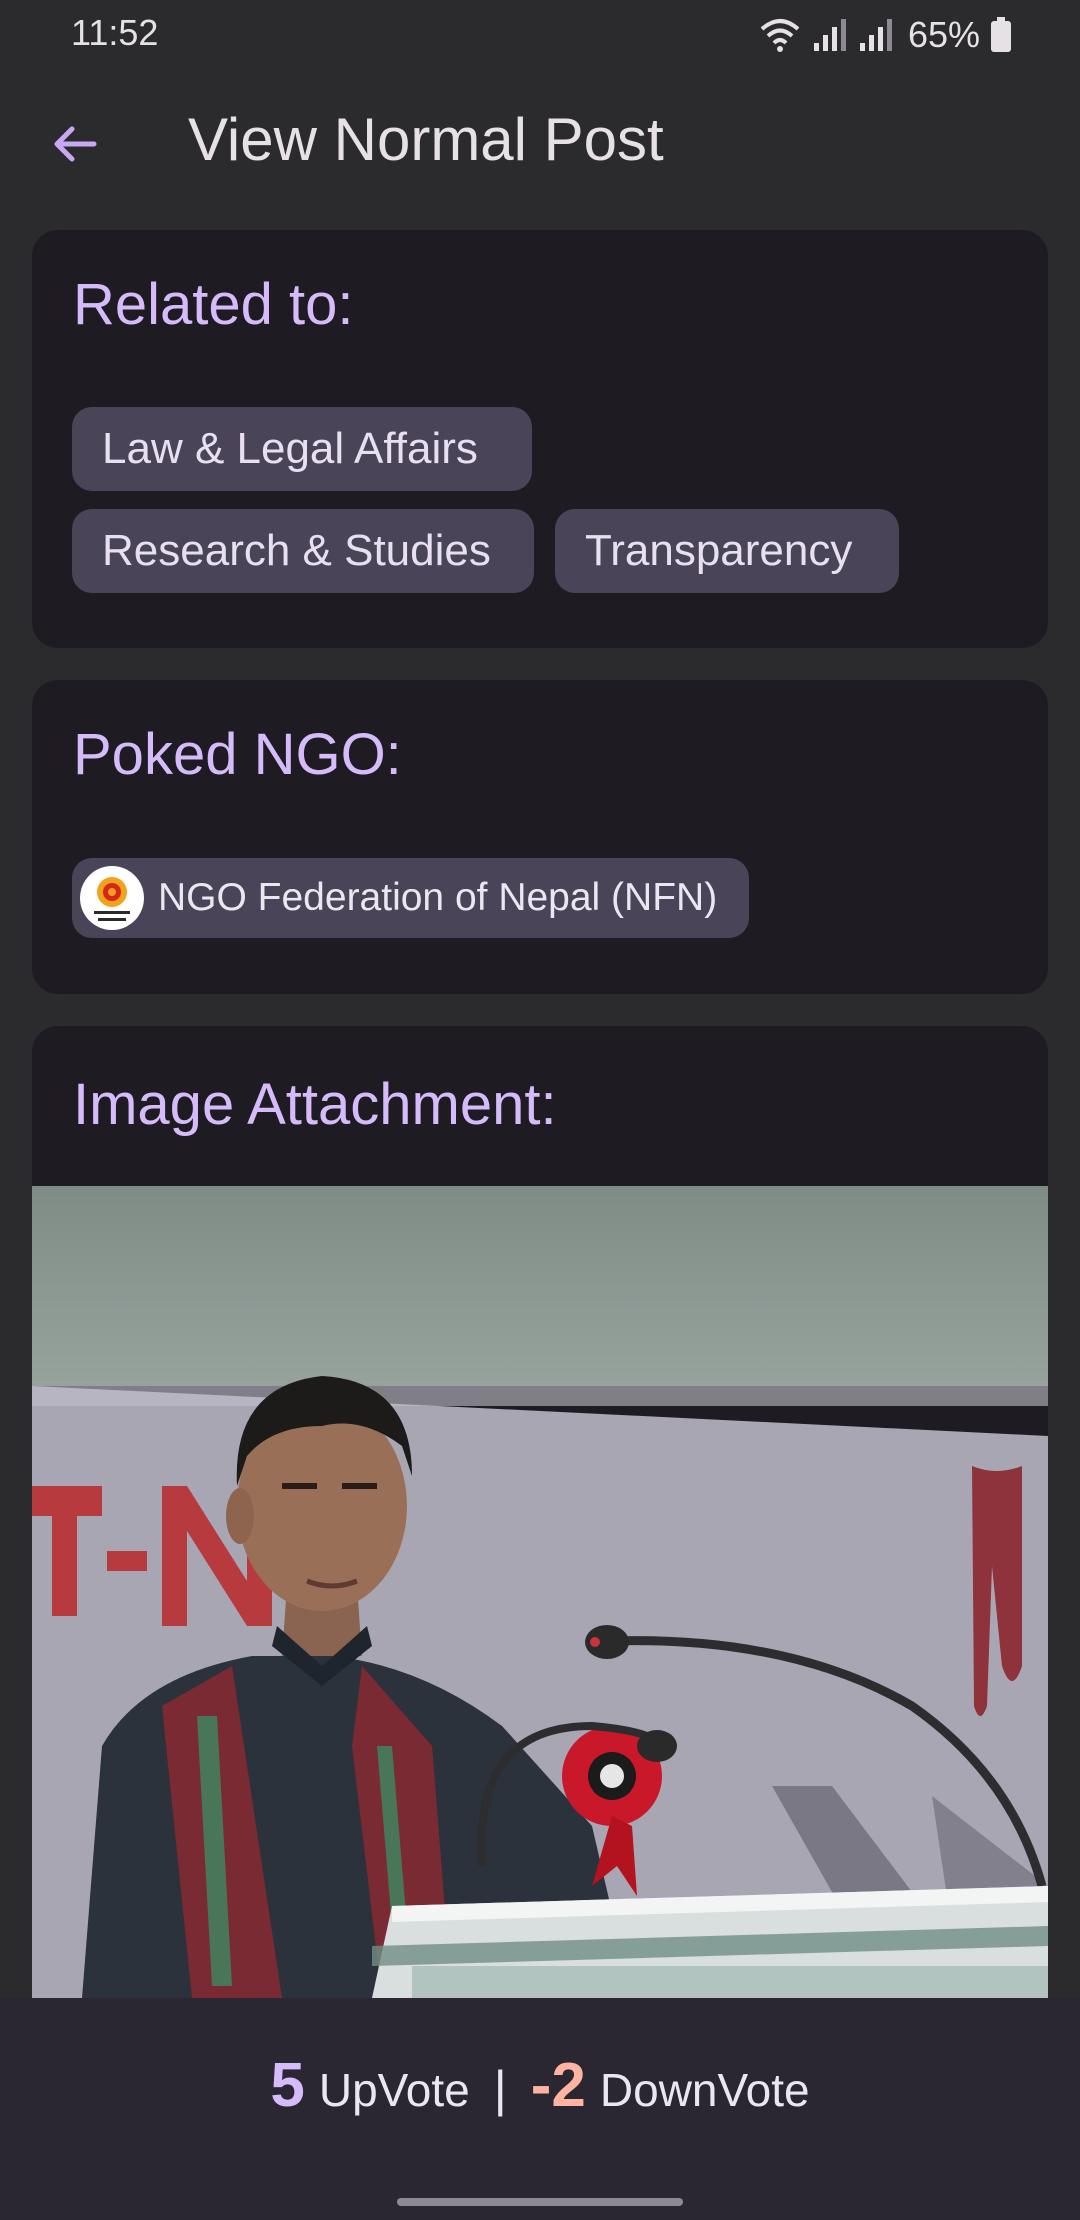 This screenshot has height=2220, width=1080. I want to click on home-indicator, so click(540, 2202).